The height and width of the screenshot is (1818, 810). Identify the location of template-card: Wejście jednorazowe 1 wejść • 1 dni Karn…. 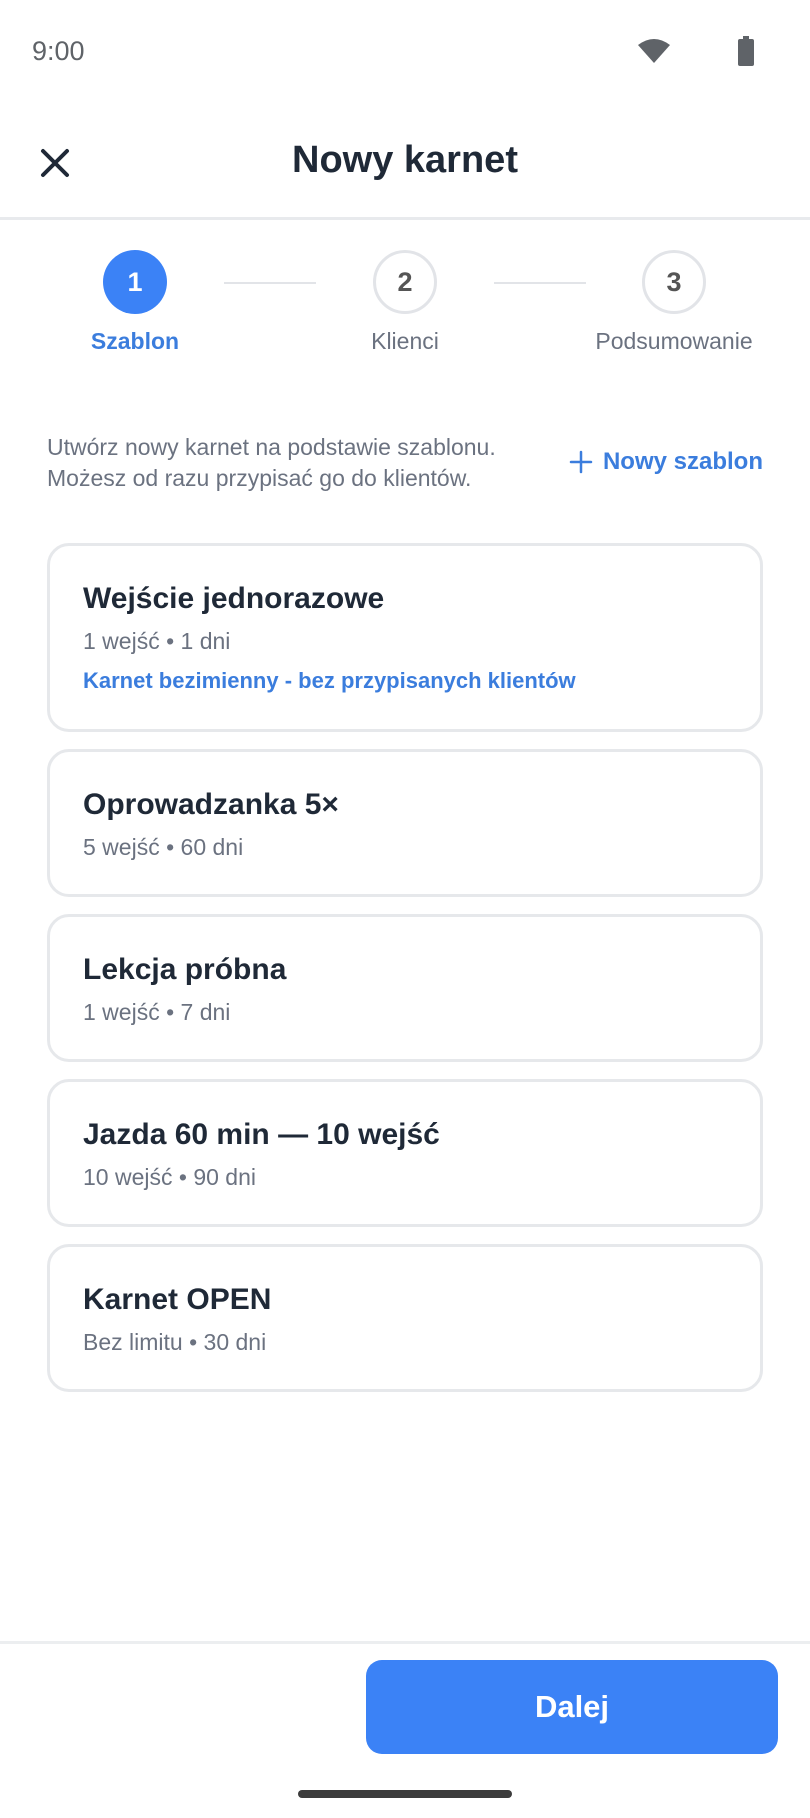
(405, 637).